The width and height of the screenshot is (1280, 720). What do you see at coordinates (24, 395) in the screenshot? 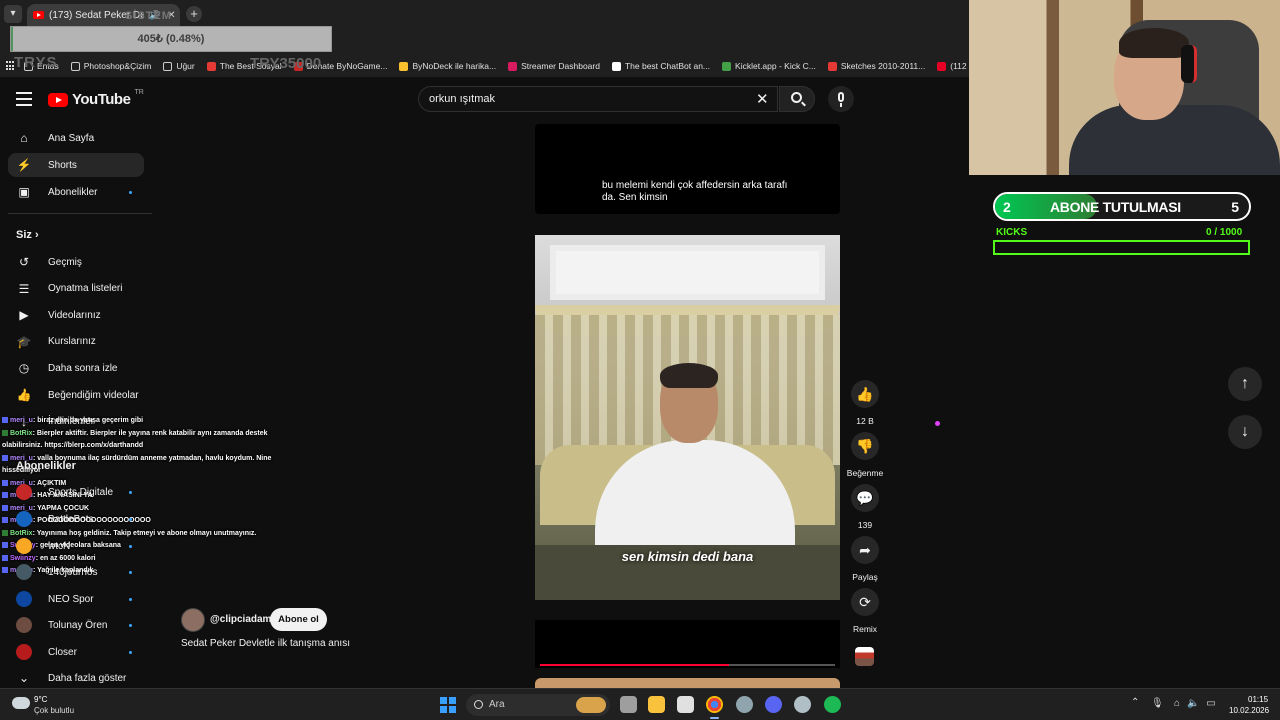
I see `liked-icon: 👍` at bounding box center [24, 395].